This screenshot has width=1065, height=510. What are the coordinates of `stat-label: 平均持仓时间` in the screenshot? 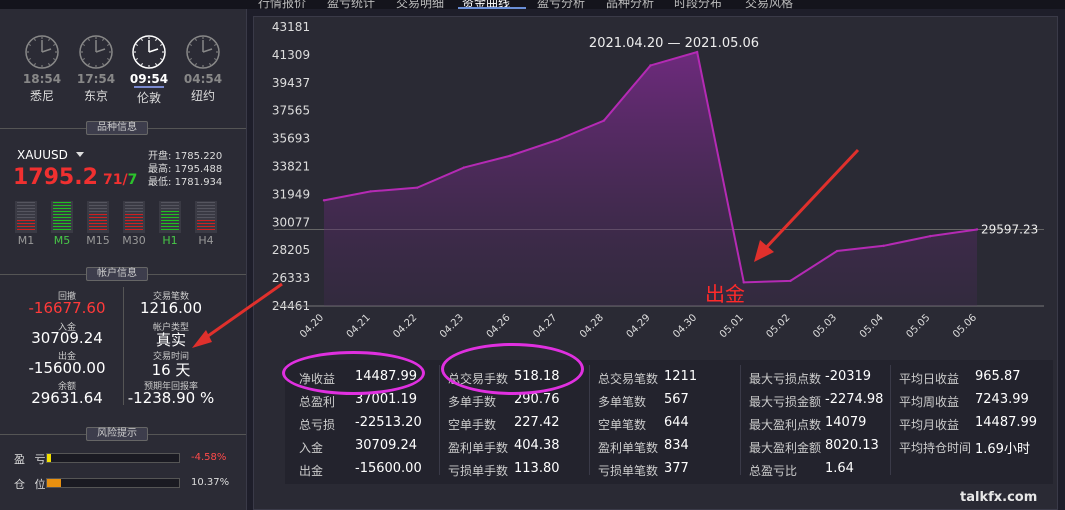 It's located at (935, 448).